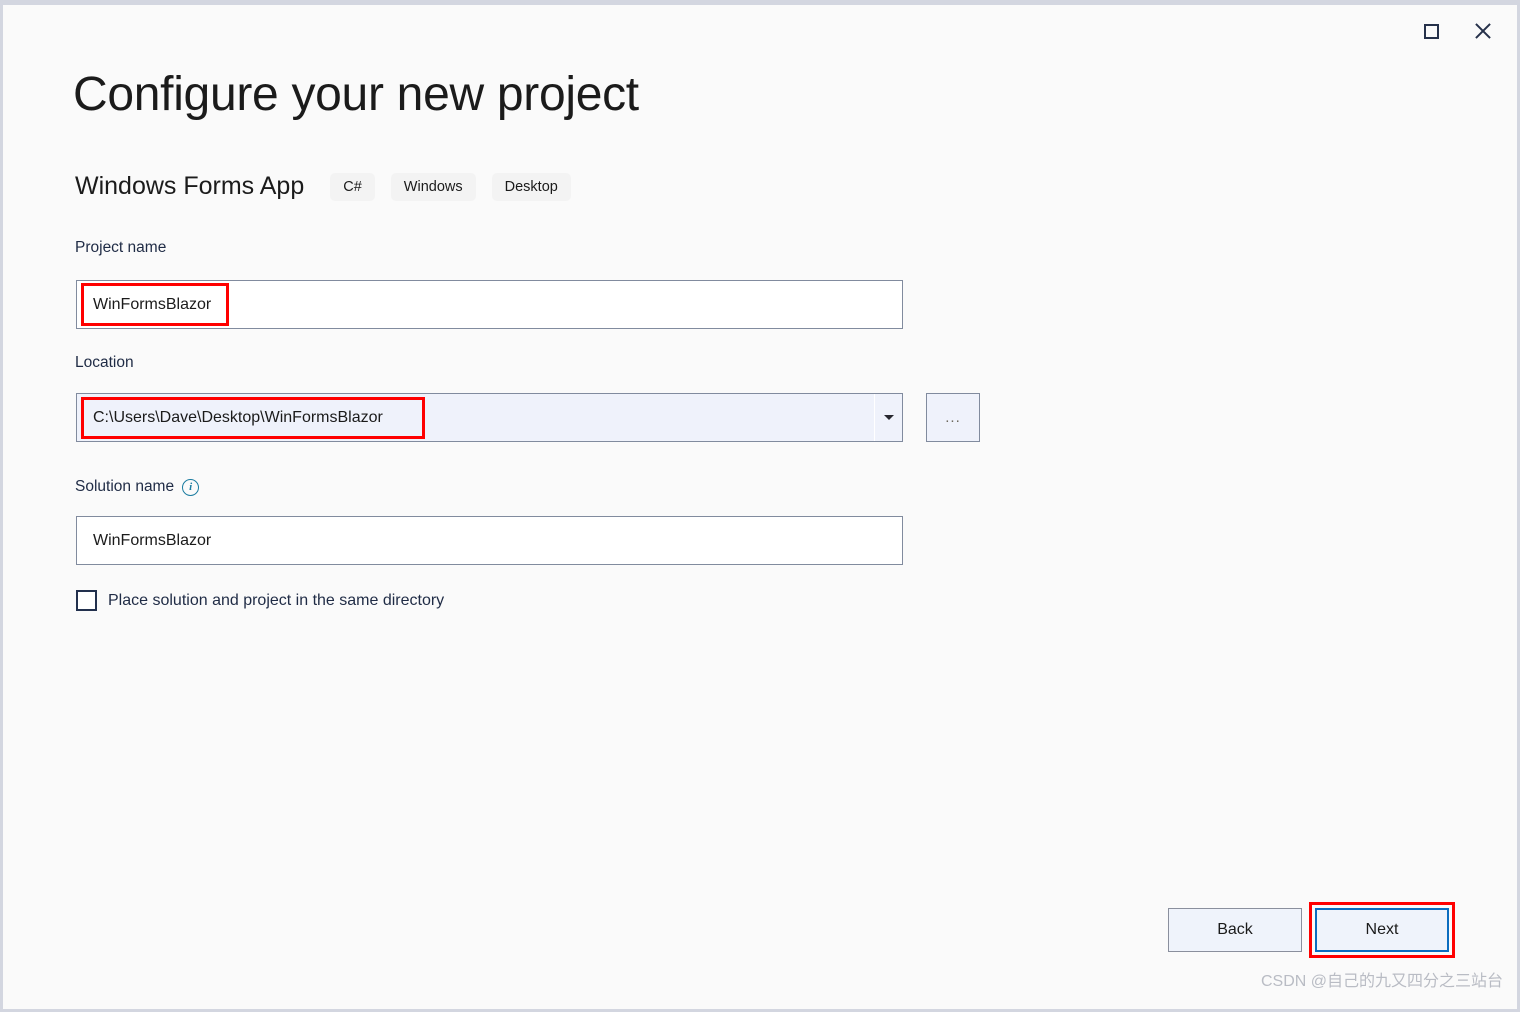  Describe the element at coordinates (323, 186) in the screenshot. I see `template-summary: Windows Forms App C# Windows Desktop` at that location.